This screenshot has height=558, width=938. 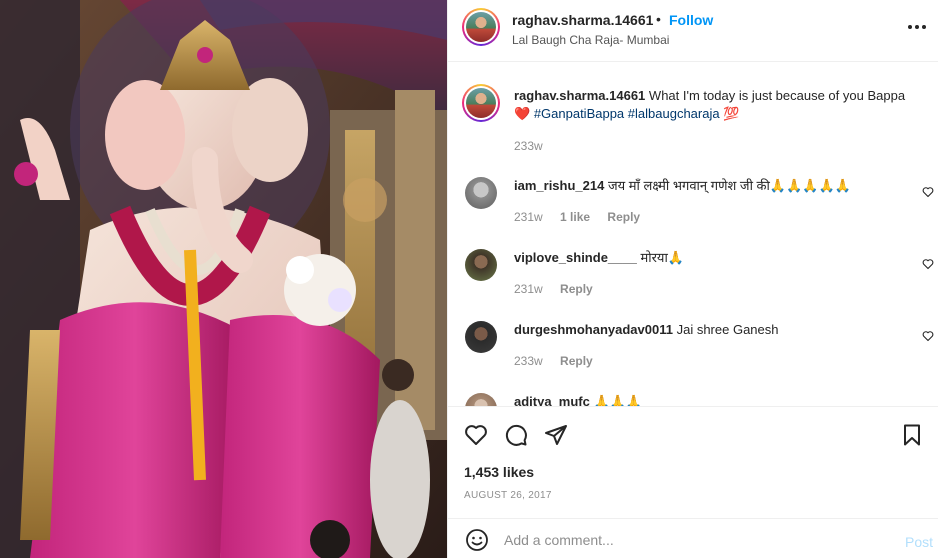 I want to click on comment-bubble-icon, so click(x=516, y=435).